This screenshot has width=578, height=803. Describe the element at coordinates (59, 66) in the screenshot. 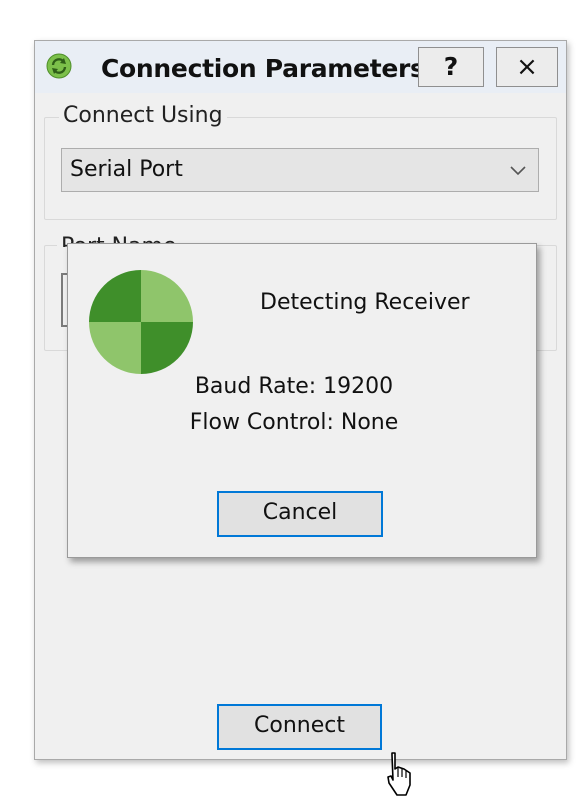

I see `refresh-icon` at that location.